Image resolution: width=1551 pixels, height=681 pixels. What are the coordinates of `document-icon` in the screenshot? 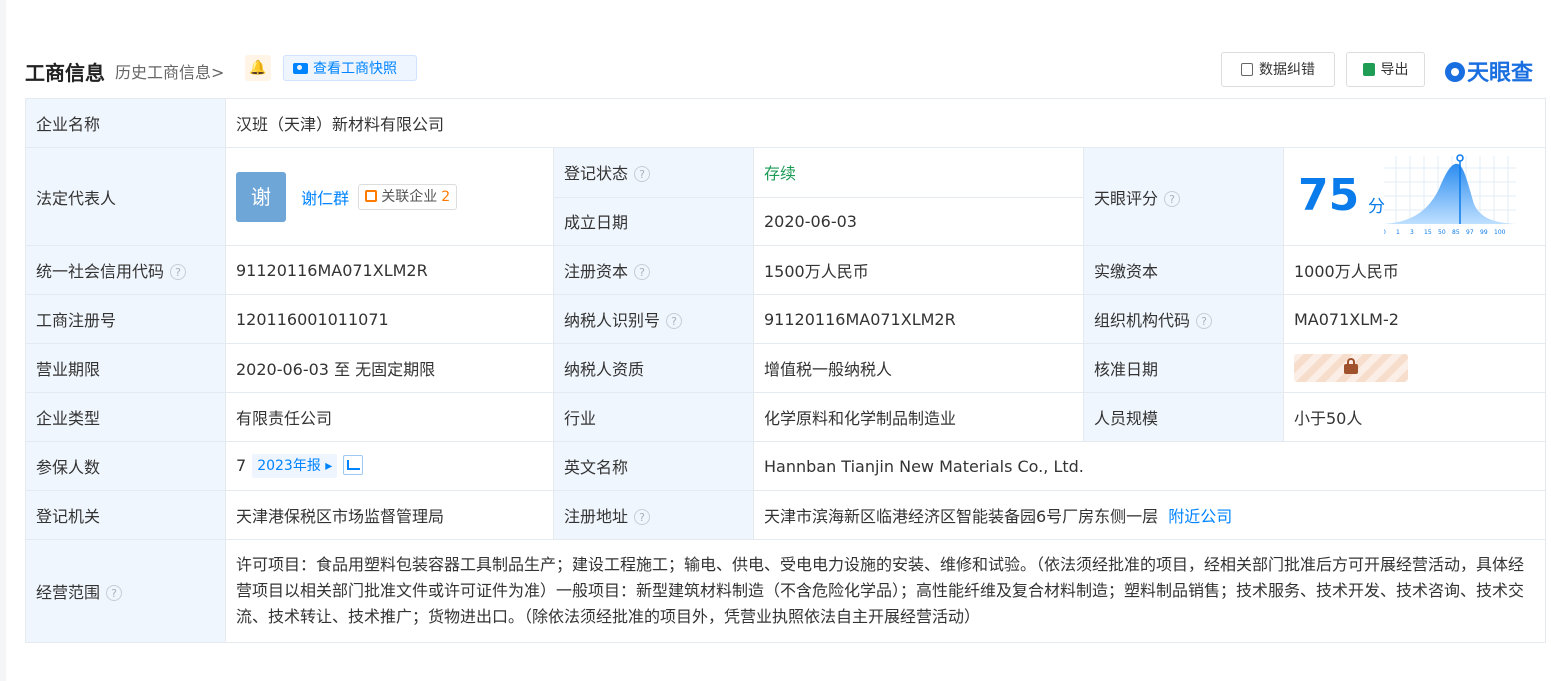 It's located at (1247, 69).